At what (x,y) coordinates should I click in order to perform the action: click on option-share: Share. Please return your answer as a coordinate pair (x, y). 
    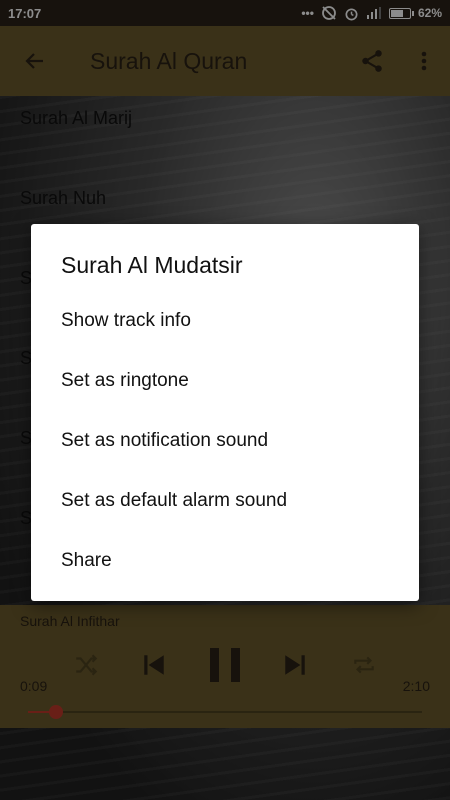
    Looking at the image, I should click on (86, 561).